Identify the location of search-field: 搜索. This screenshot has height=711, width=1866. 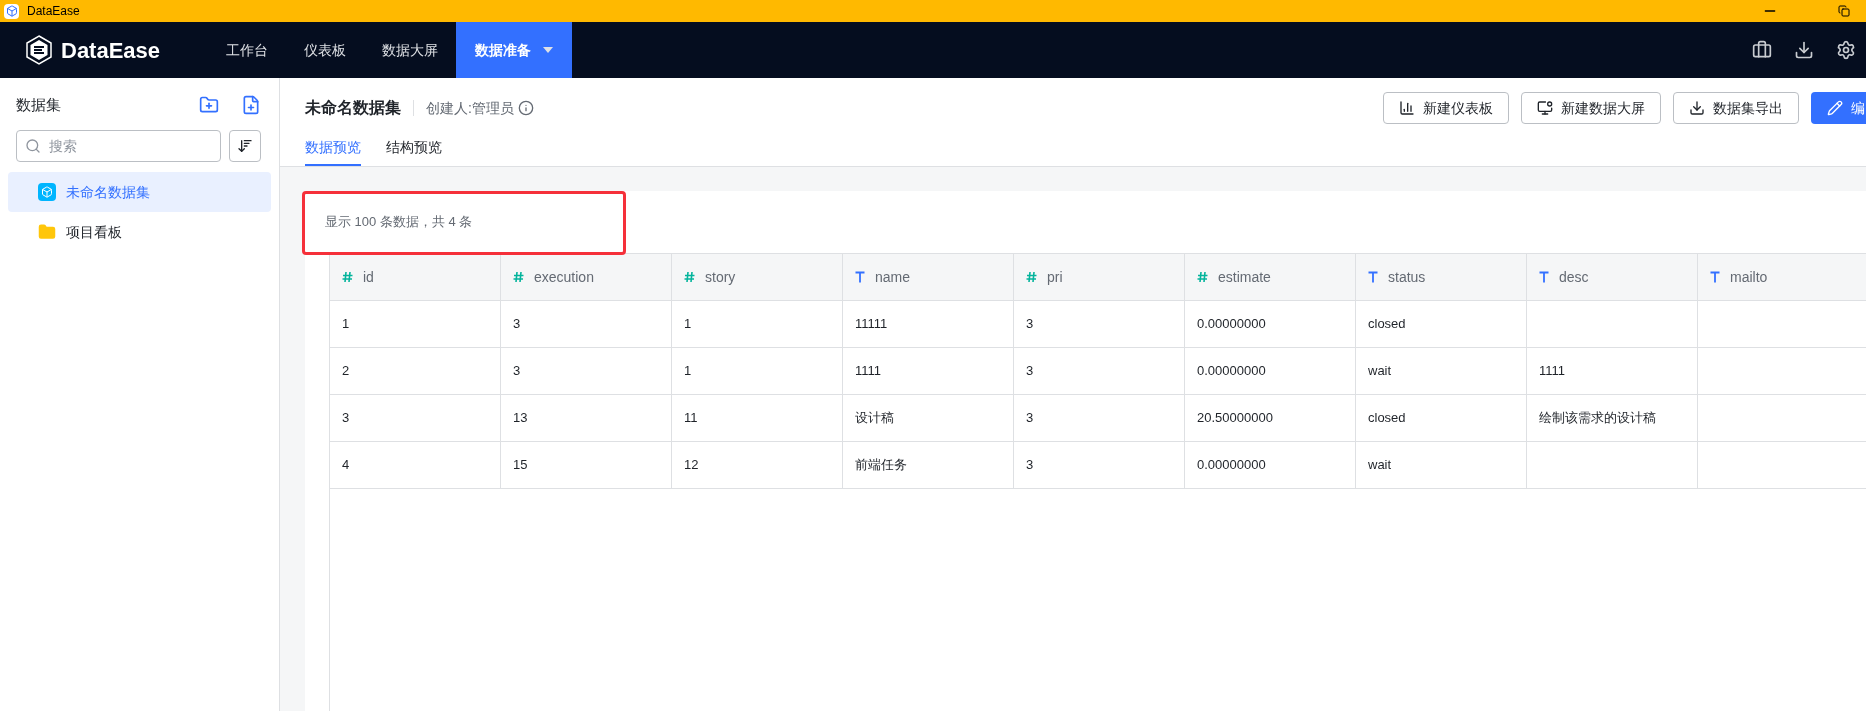
(118, 146).